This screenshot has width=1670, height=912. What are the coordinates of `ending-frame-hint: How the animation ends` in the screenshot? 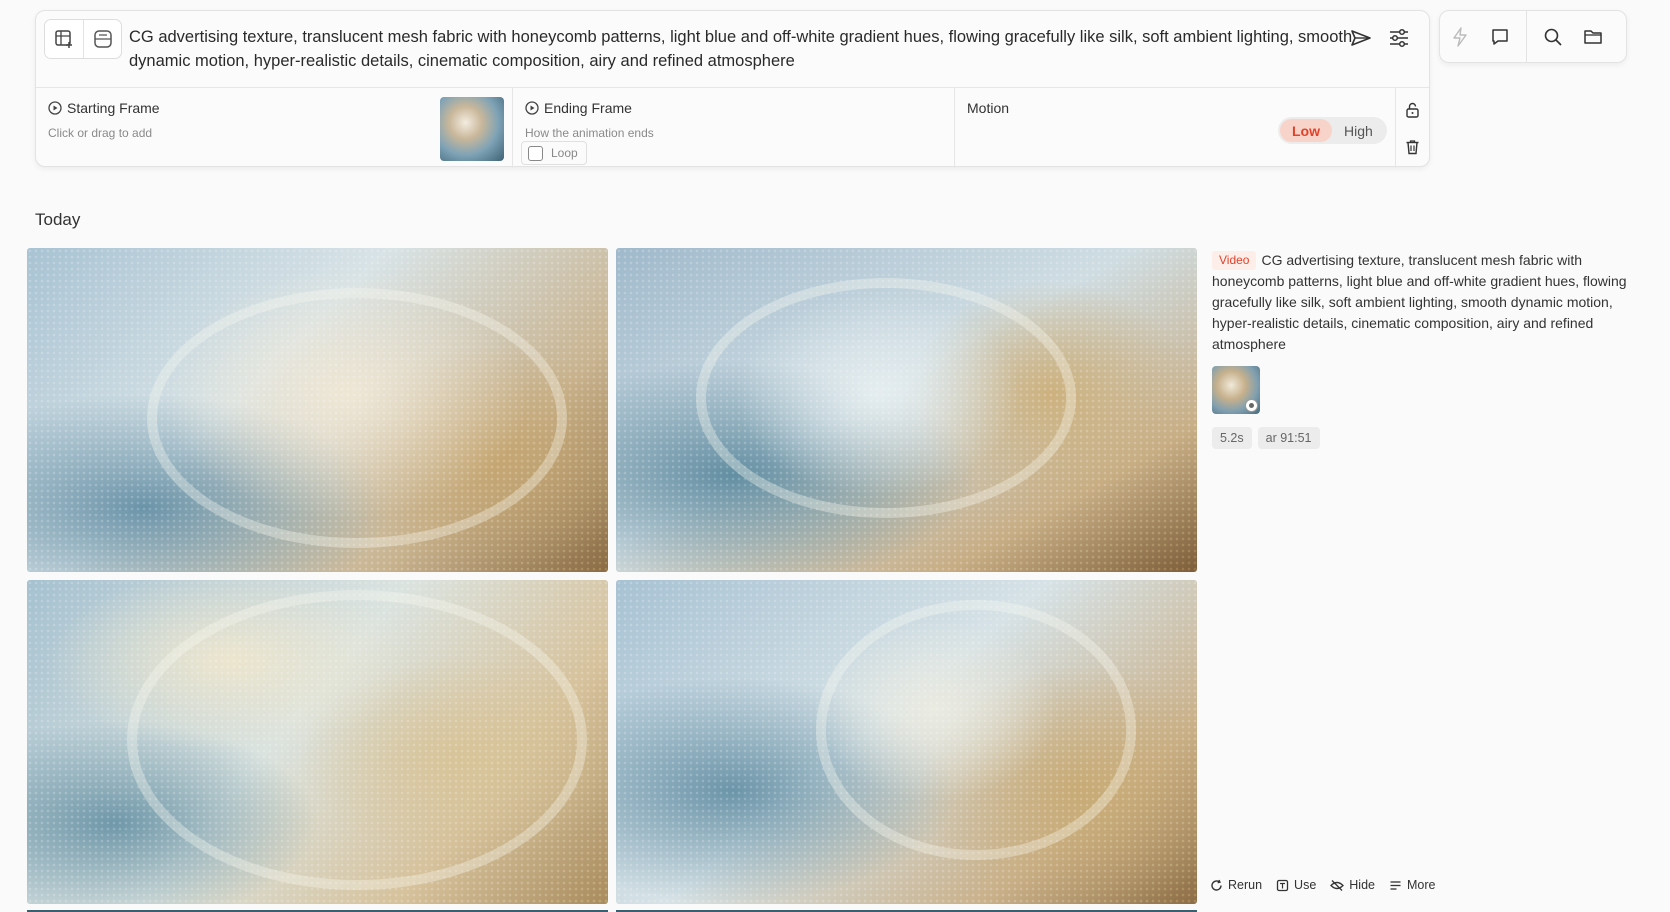 It's located at (589, 133).